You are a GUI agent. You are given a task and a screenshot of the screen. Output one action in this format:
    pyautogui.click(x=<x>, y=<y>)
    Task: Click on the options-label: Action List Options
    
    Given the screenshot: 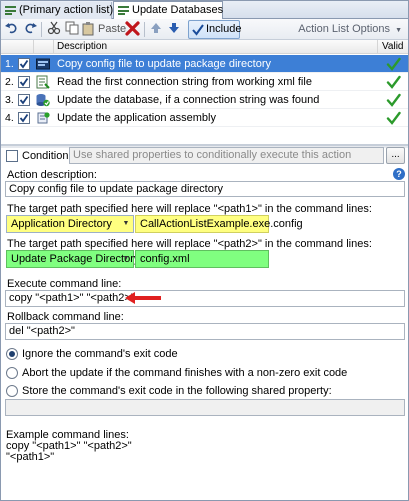 What is the action you would take?
    pyautogui.click(x=344, y=29)
    